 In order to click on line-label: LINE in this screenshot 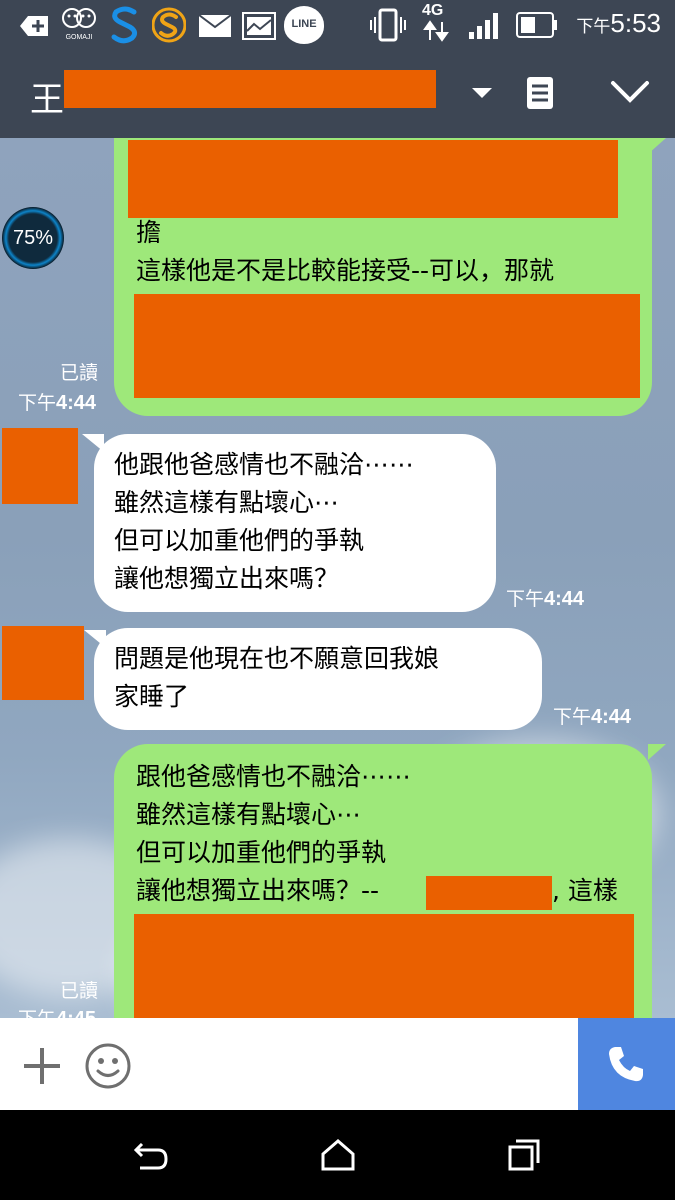, I will do `click(304, 24)`.